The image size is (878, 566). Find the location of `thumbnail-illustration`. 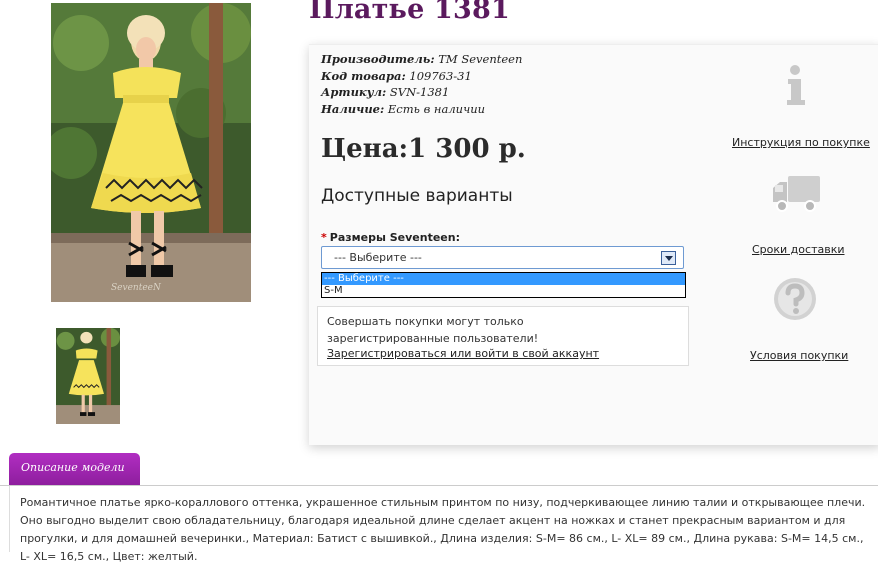

thumbnail-illustration is located at coordinates (88, 376).